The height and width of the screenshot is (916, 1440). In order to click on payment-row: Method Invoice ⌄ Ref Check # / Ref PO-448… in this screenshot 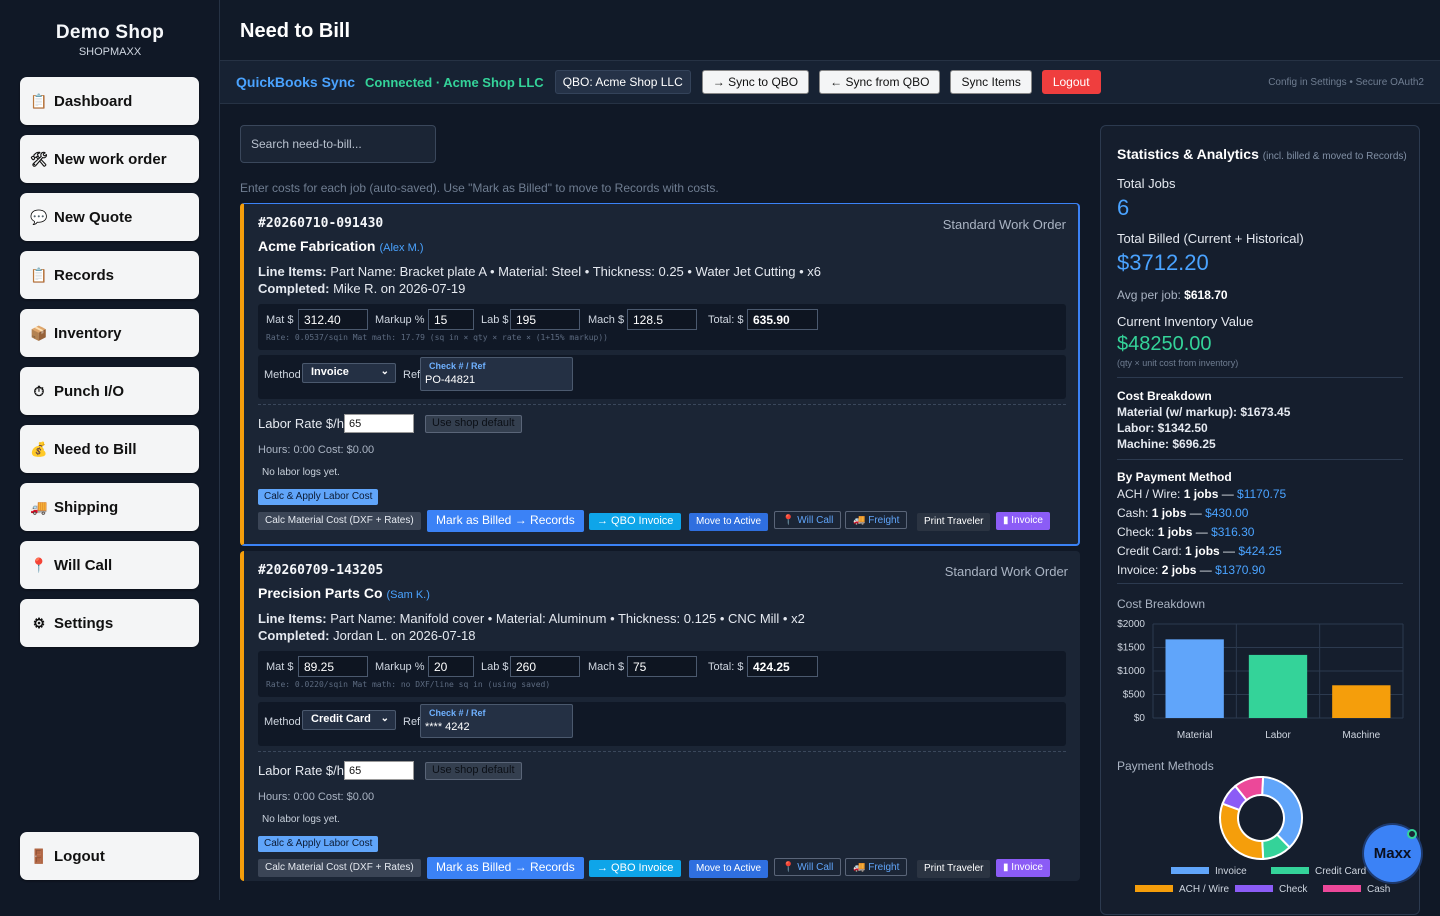, I will do `click(662, 377)`.